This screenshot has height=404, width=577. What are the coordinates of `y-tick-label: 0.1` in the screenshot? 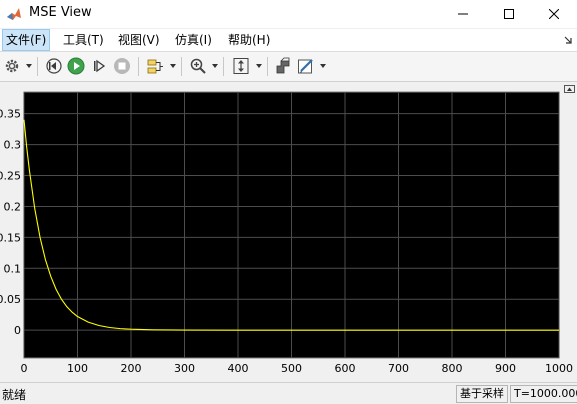 It's located at (13, 268).